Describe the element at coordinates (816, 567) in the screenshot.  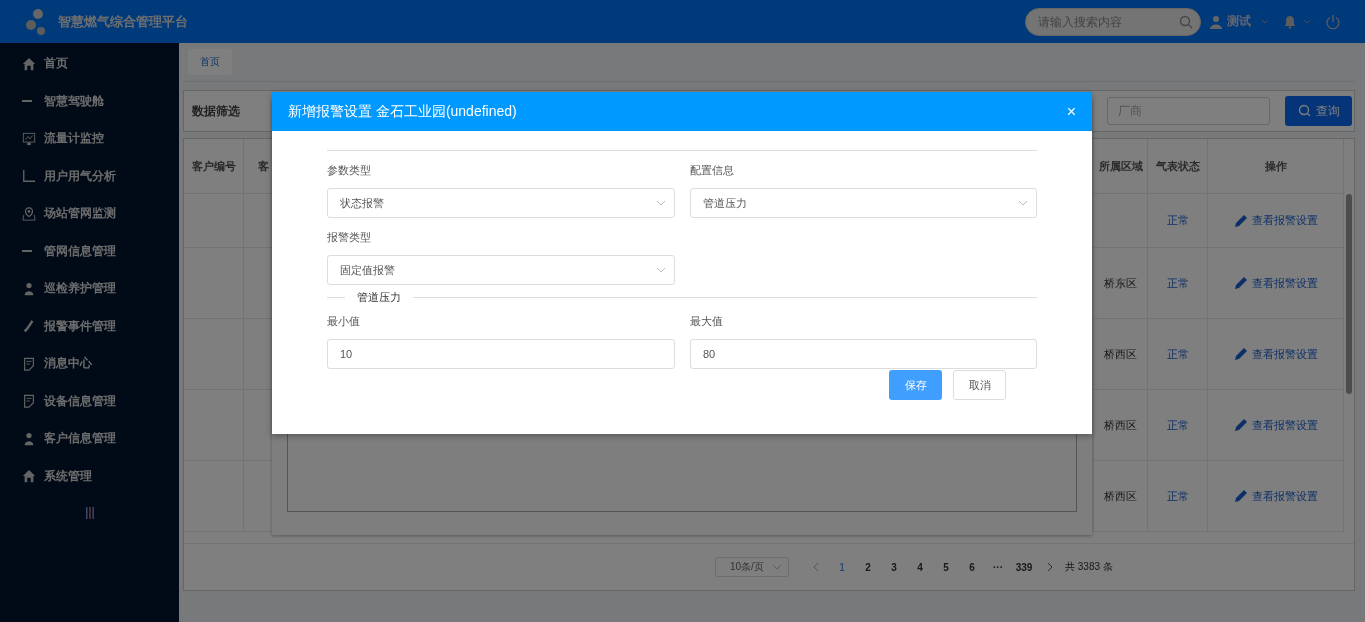
I see `previous-page-icon` at that location.